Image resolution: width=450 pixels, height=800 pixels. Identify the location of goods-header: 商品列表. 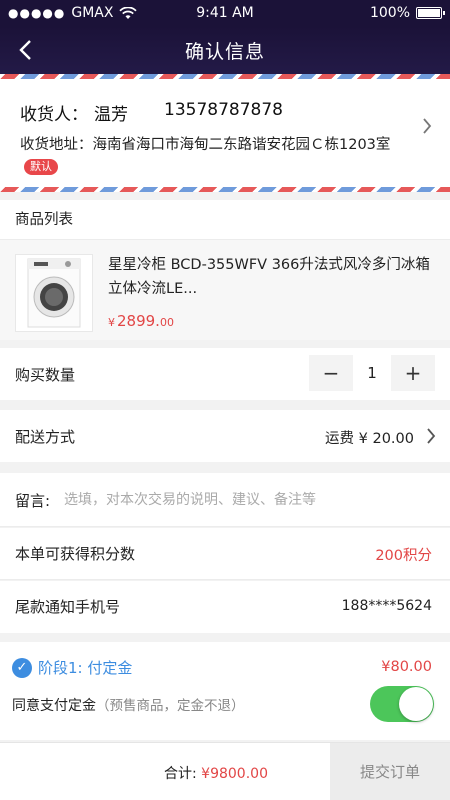
(225, 220).